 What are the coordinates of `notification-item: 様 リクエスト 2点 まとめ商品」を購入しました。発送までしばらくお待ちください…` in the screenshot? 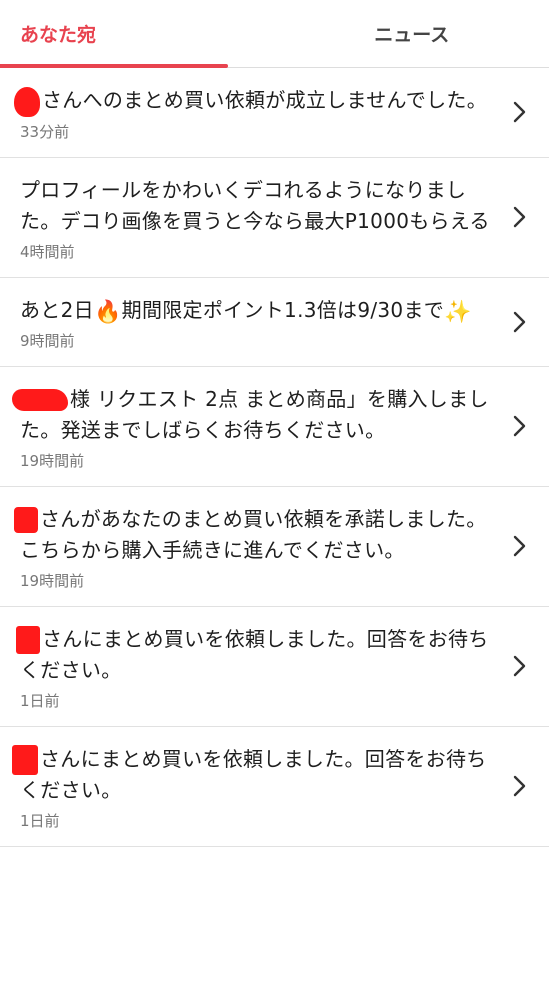 It's located at (274, 427).